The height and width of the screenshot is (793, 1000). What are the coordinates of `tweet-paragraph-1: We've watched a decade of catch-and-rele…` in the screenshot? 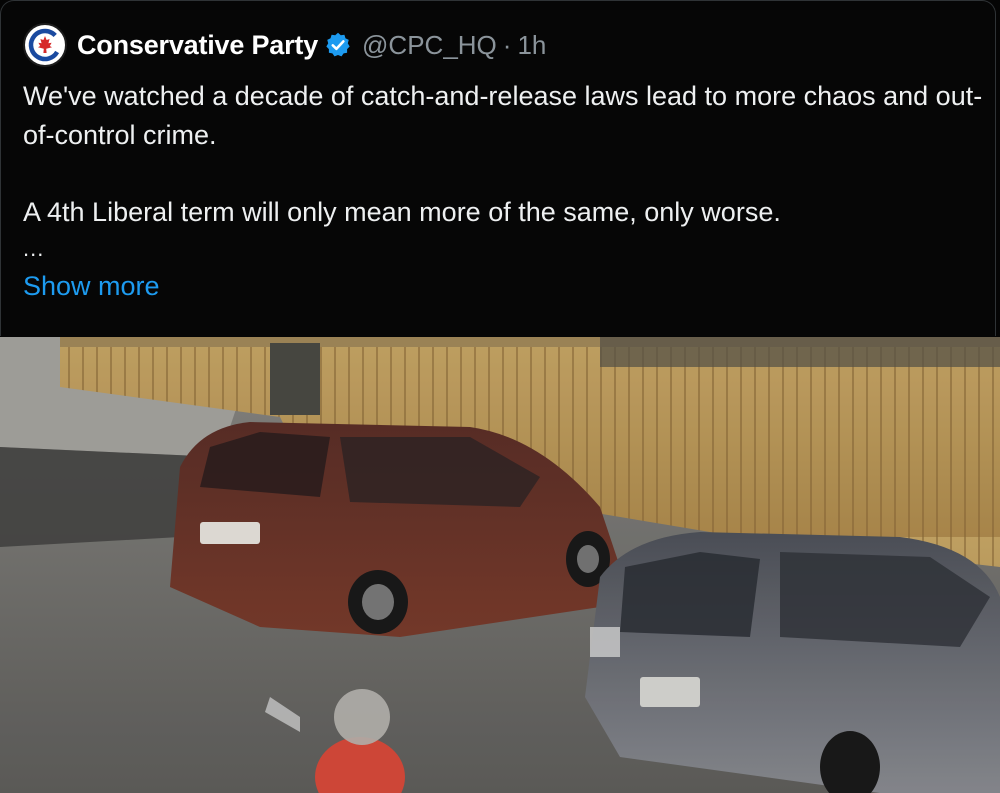 It's located at (503, 115).